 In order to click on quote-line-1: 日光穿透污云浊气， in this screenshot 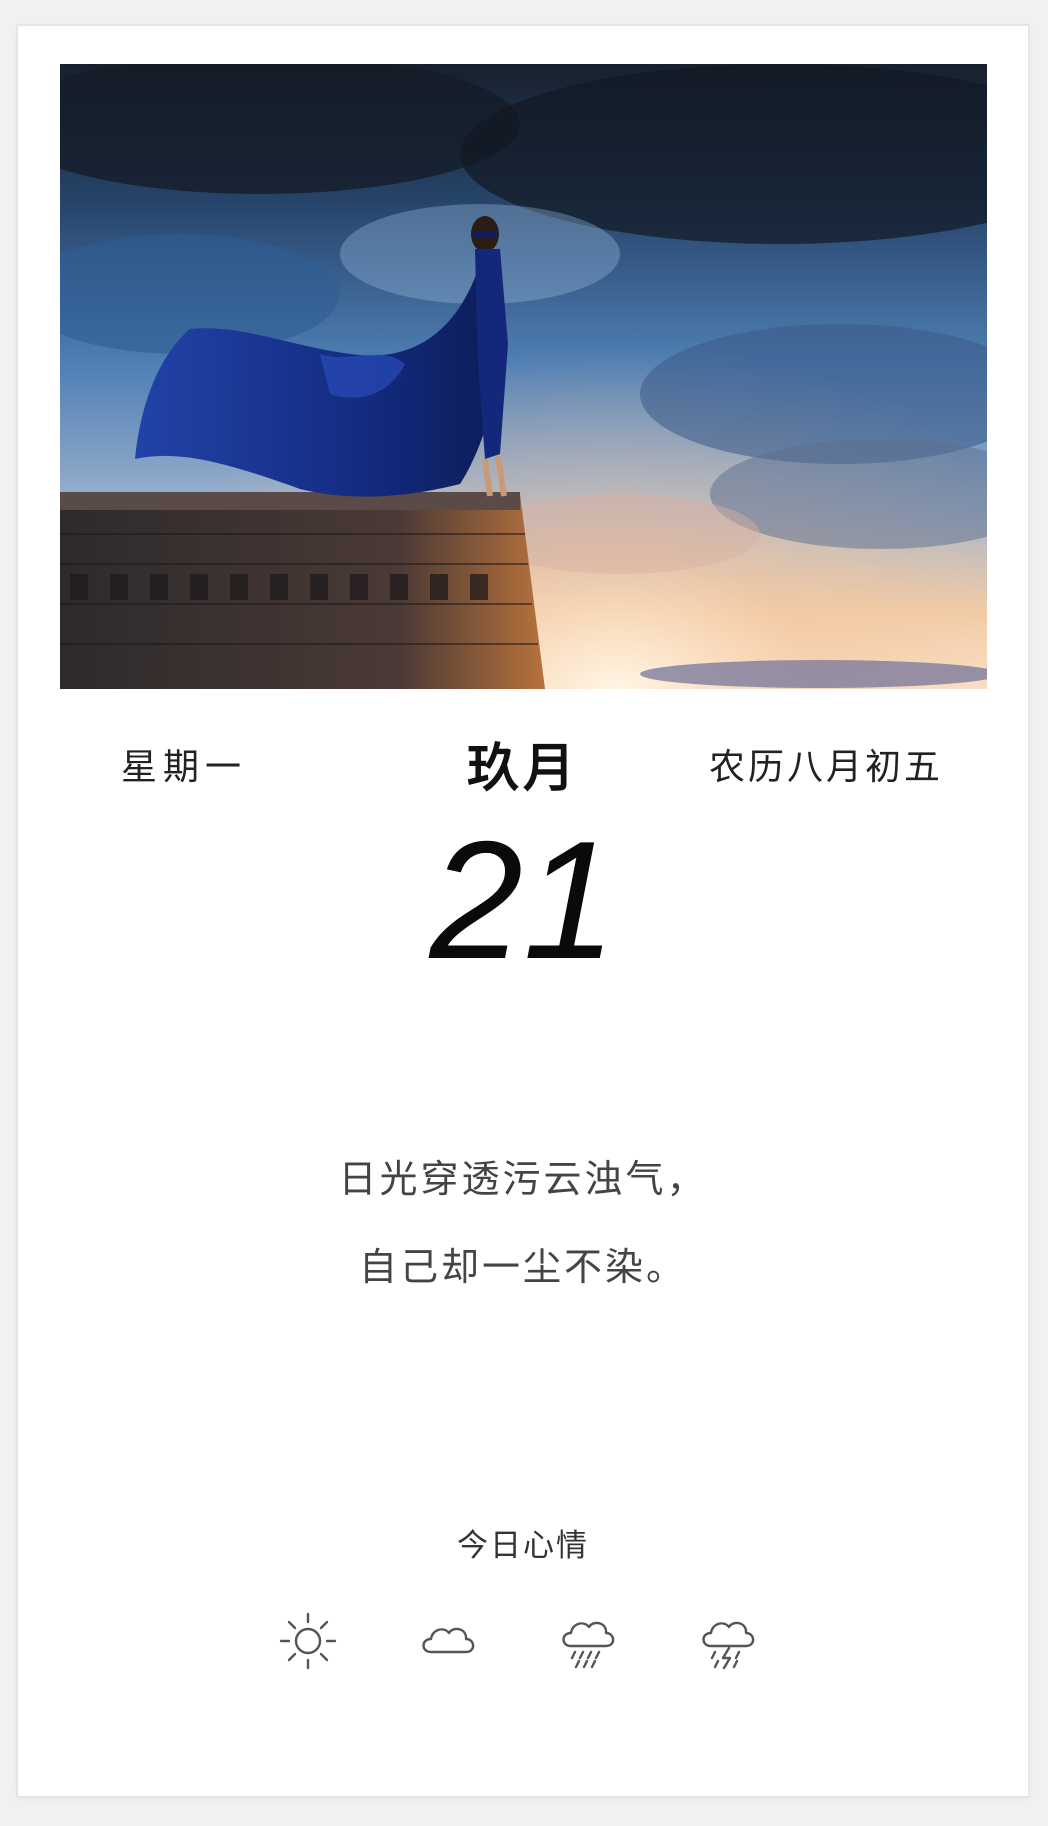, I will do `click(523, 1179)`.